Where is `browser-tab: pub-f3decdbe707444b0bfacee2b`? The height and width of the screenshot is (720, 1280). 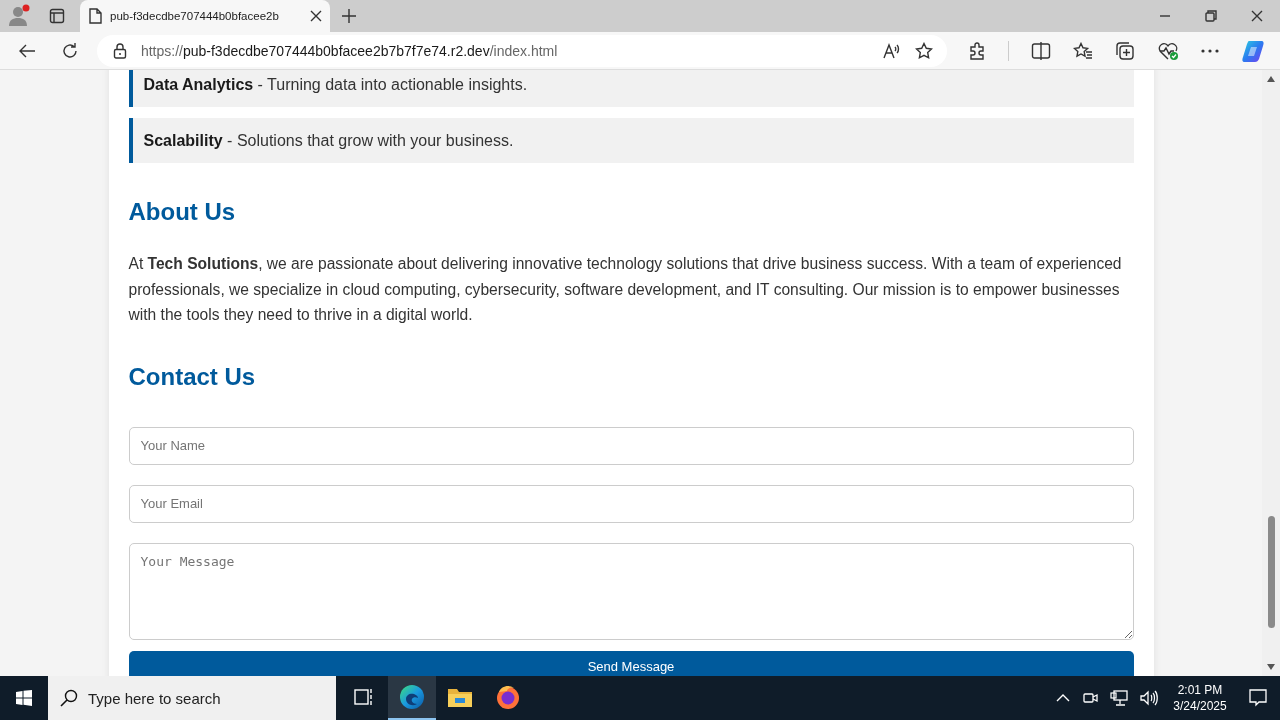 browser-tab: pub-f3decdbe707444b0bfacee2b is located at coordinates (205, 16).